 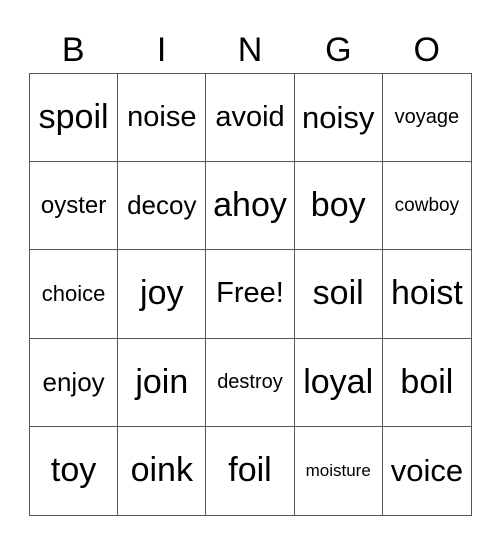 What do you see at coordinates (426, 50) in the screenshot?
I see `header-letter-o: O` at bounding box center [426, 50].